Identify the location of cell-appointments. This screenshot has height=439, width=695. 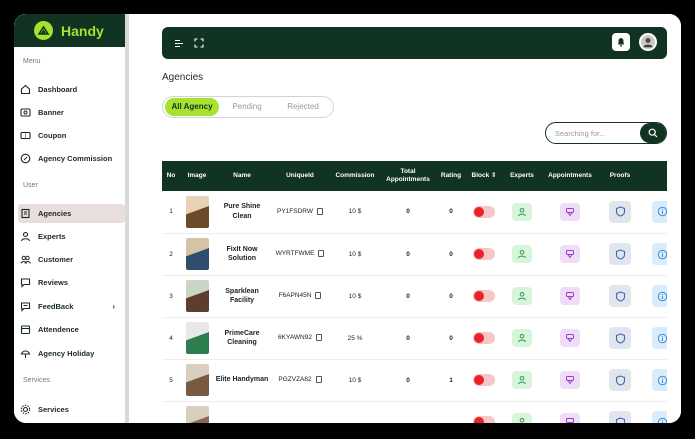
(570, 212).